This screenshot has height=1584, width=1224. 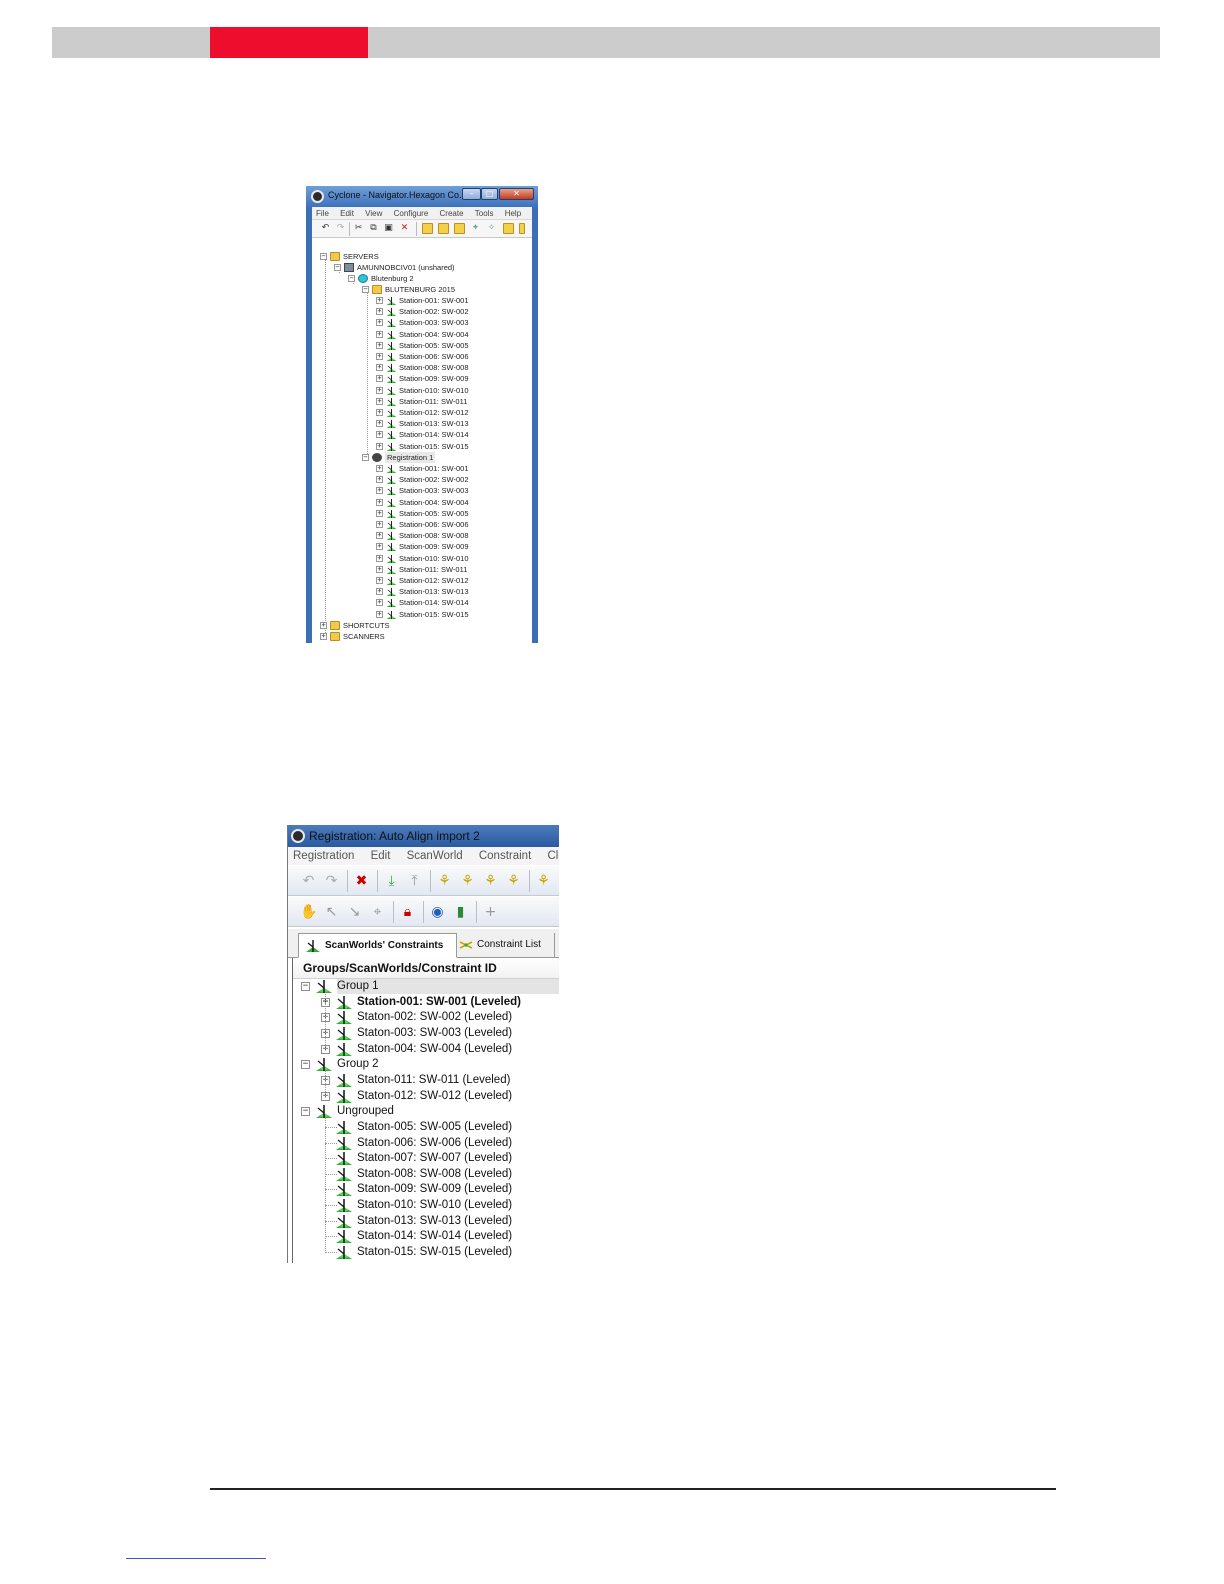 What do you see at coordinates (377, 945) in the screenshot?
I see `tab-scanworlds-constraints: ScanWorlds' Constraints` at bounding box center [377, 945].